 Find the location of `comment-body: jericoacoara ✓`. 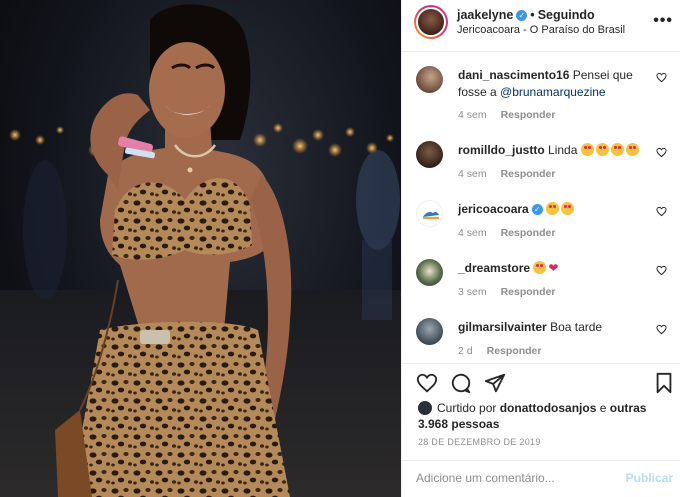

comment-body: jericoacoara ✓ is located at coordinates (553, 209).